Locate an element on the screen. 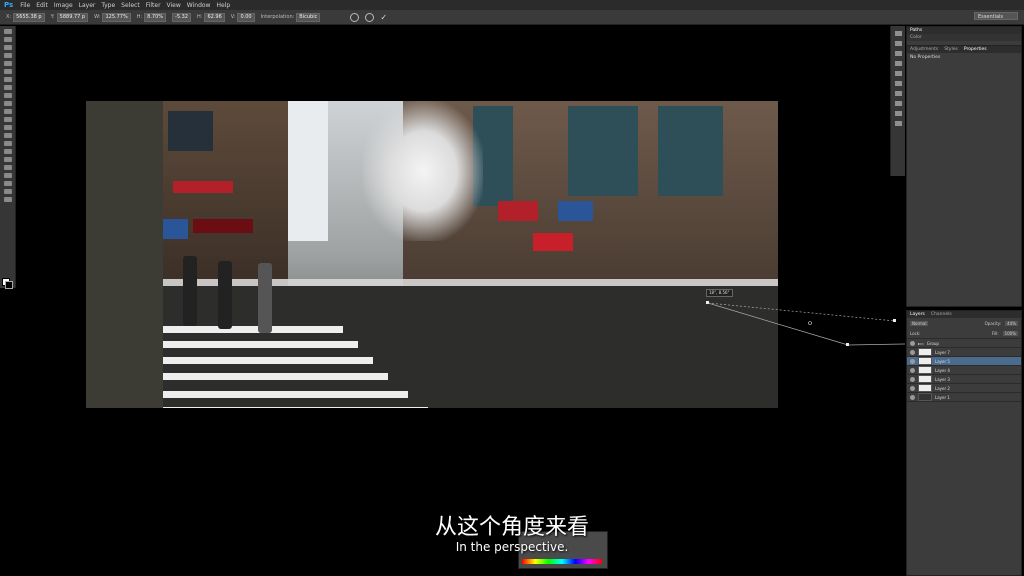  lasso-tool-icon is located at coordinates (7, 47).